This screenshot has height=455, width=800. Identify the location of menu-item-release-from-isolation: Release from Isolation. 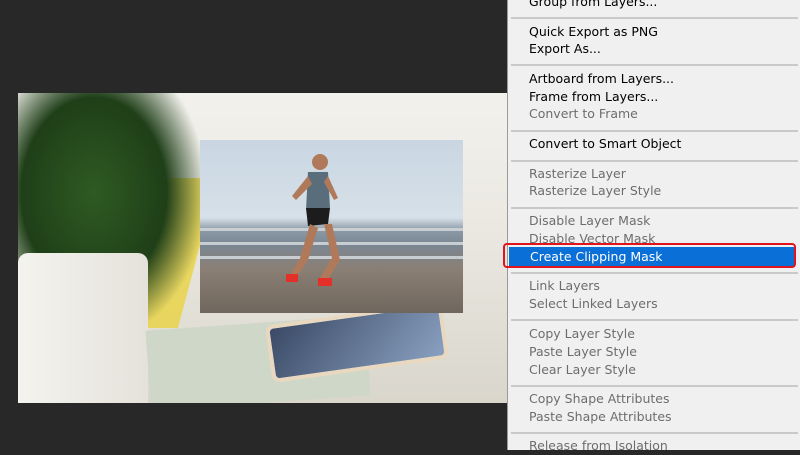
(598, 445).